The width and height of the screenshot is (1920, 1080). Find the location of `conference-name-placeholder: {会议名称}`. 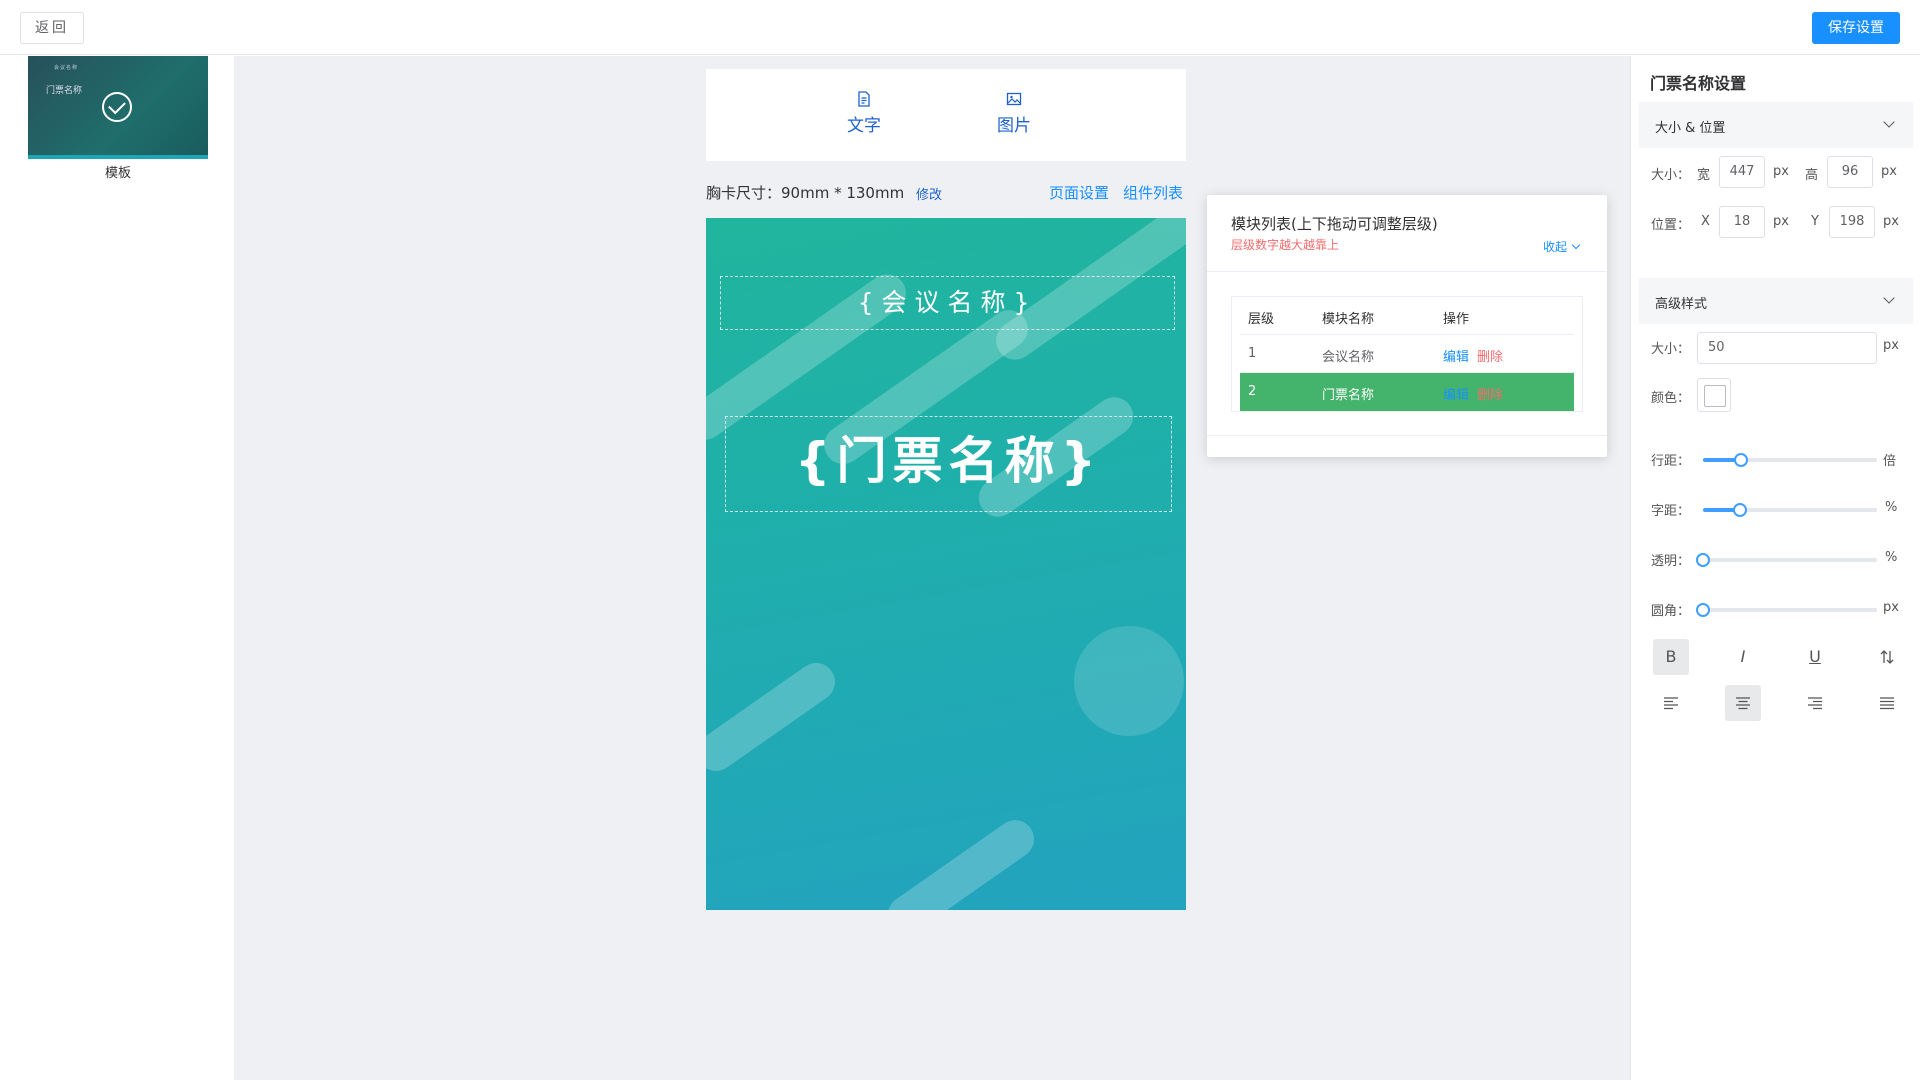

conference-name-placeholder: {会议名称} is located at coordinates (947, 302).